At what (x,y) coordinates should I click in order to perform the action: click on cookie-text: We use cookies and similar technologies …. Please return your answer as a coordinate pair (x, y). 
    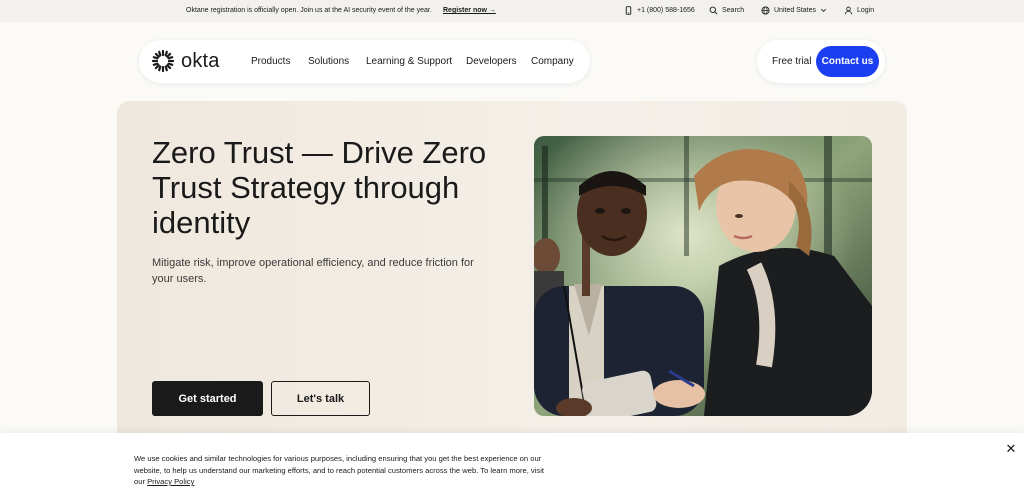
    Looking at the image, I should click on (344, 470).